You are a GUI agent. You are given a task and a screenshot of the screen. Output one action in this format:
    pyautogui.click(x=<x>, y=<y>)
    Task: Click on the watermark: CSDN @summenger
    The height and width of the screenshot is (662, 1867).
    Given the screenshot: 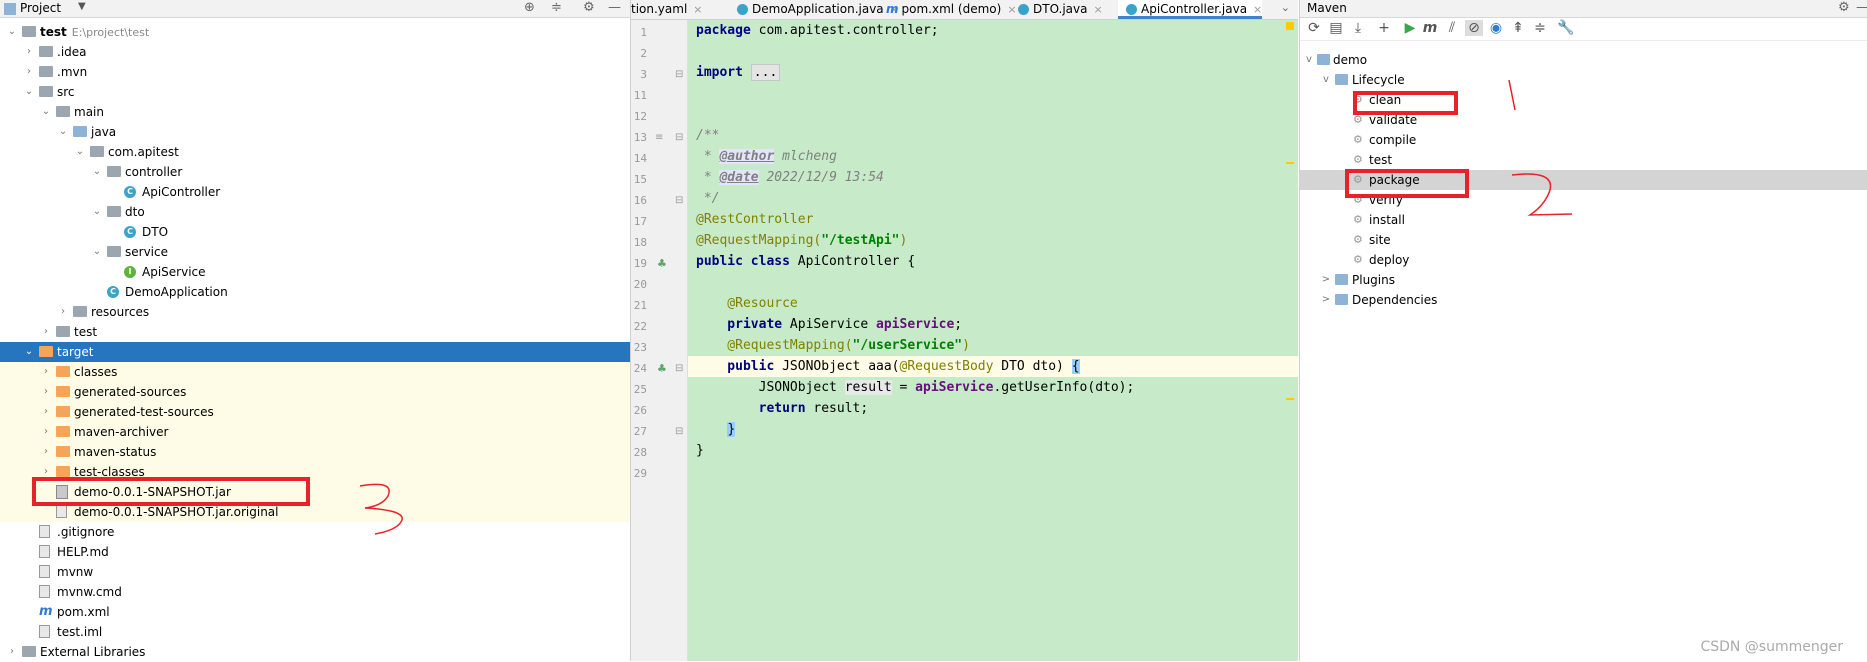 What is the action you would take?
    pyautogui.click(x=1771, y=647)
    